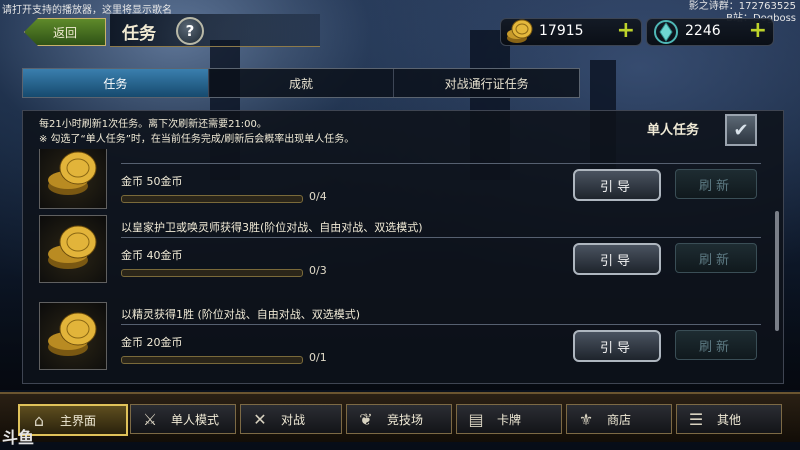 The image size is (800, 450). What do you see at coordinates (65, 32) in the screenshot?
I see `back-button: 返回` at bounding box center [65, 32].